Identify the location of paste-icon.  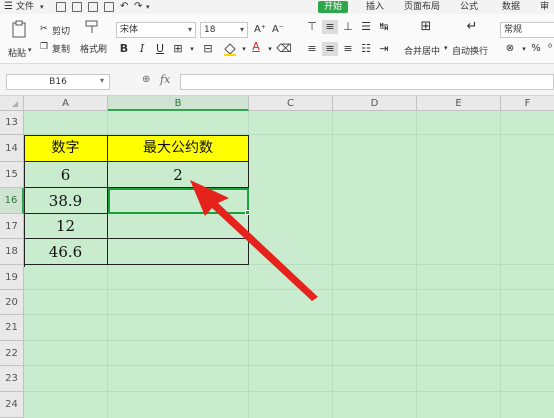
(19, 29).